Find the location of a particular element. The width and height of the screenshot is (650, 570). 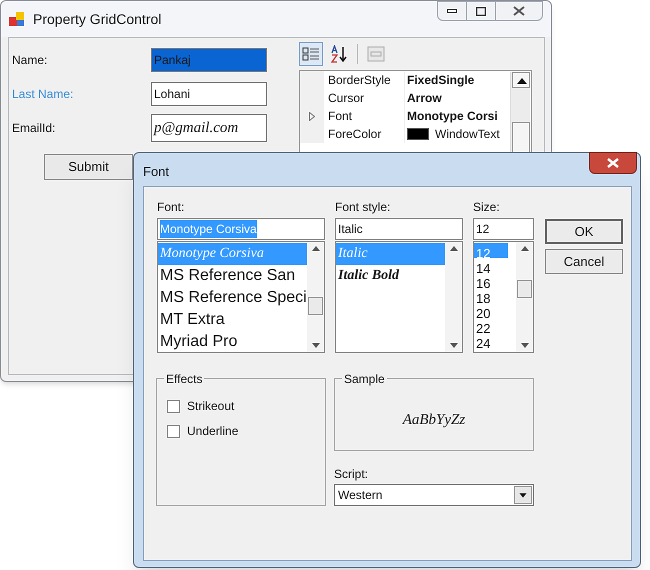

expand-icon is located at coordinates (312, 116).